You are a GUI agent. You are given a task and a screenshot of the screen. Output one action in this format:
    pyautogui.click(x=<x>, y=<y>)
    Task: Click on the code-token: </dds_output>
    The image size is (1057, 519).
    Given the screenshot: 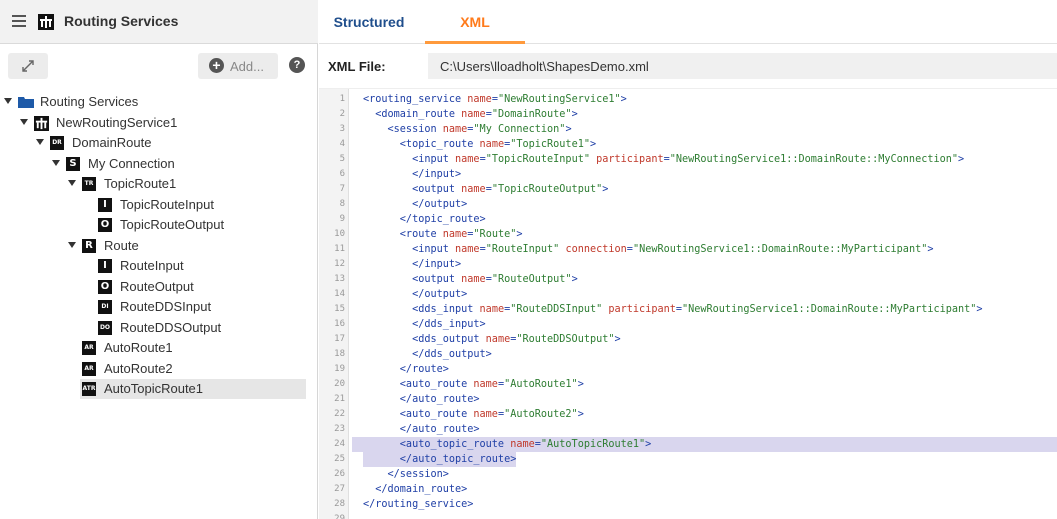 What is the action you would take?
    pyautogui.click(x=427, y=354)
    